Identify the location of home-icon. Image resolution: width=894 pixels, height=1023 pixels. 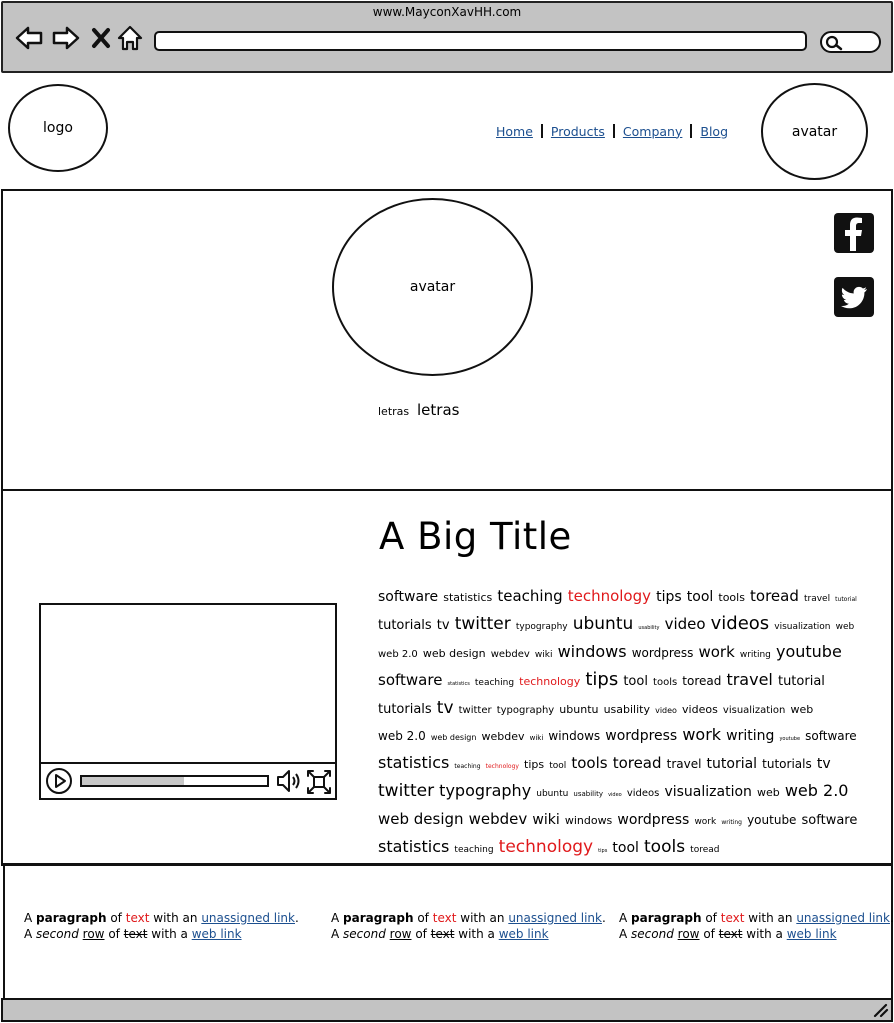
(130, 38).